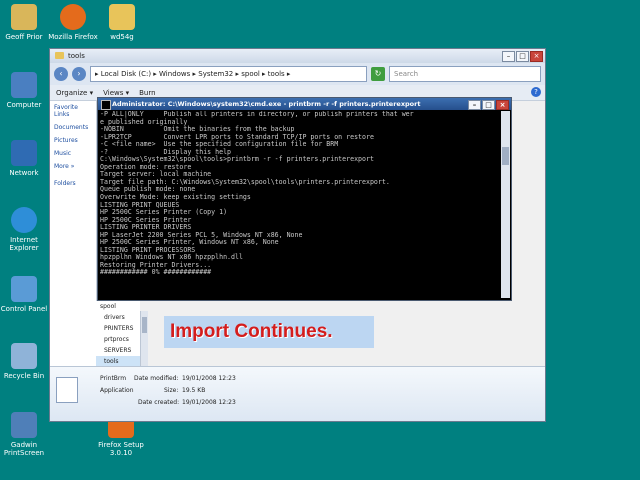  Describe the element at coordinates (24, 376) in the screenshot. I see `desktop-icon-label: Recycle Bin` at that location.